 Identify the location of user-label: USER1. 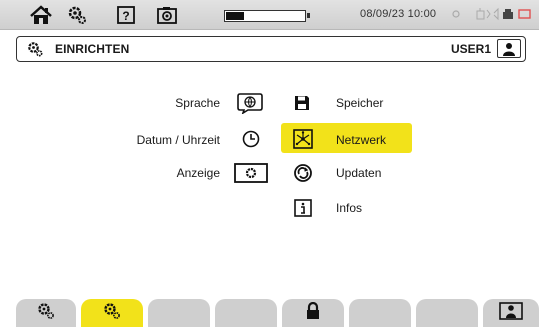
(470, 49).